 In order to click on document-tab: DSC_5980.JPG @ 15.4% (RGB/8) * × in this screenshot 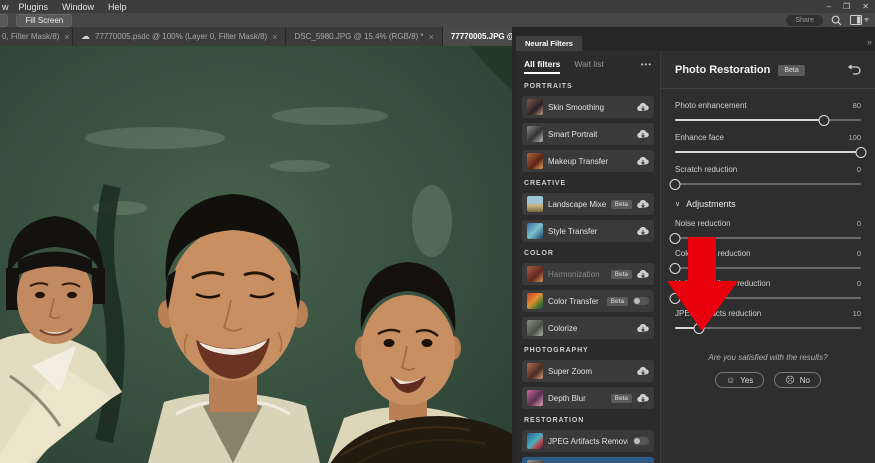, I will do `click(364, 36)`.